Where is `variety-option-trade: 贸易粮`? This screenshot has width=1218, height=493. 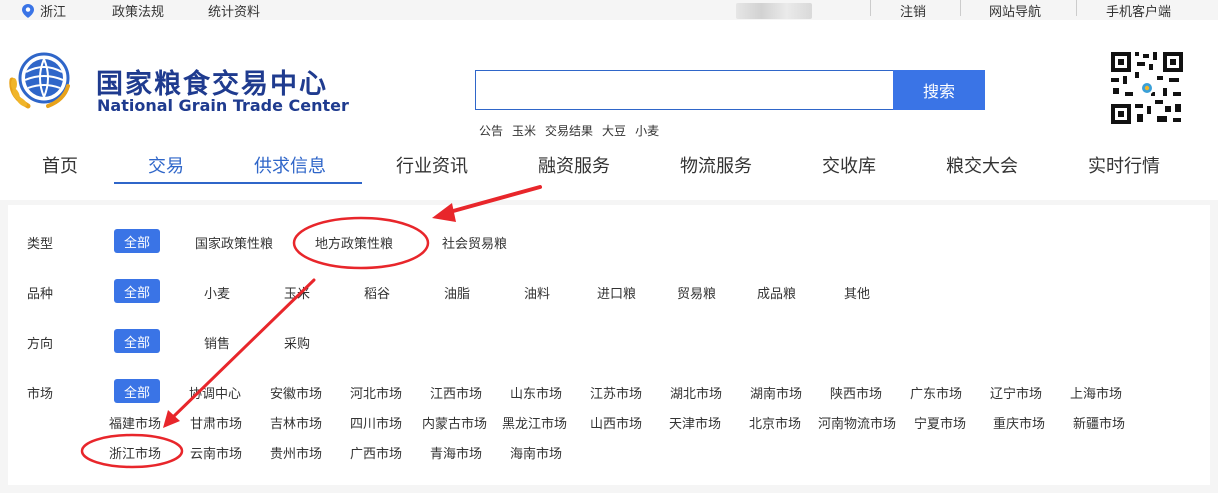 variety-option-trade: 贸易粮 is located at coordinates (696, 292).